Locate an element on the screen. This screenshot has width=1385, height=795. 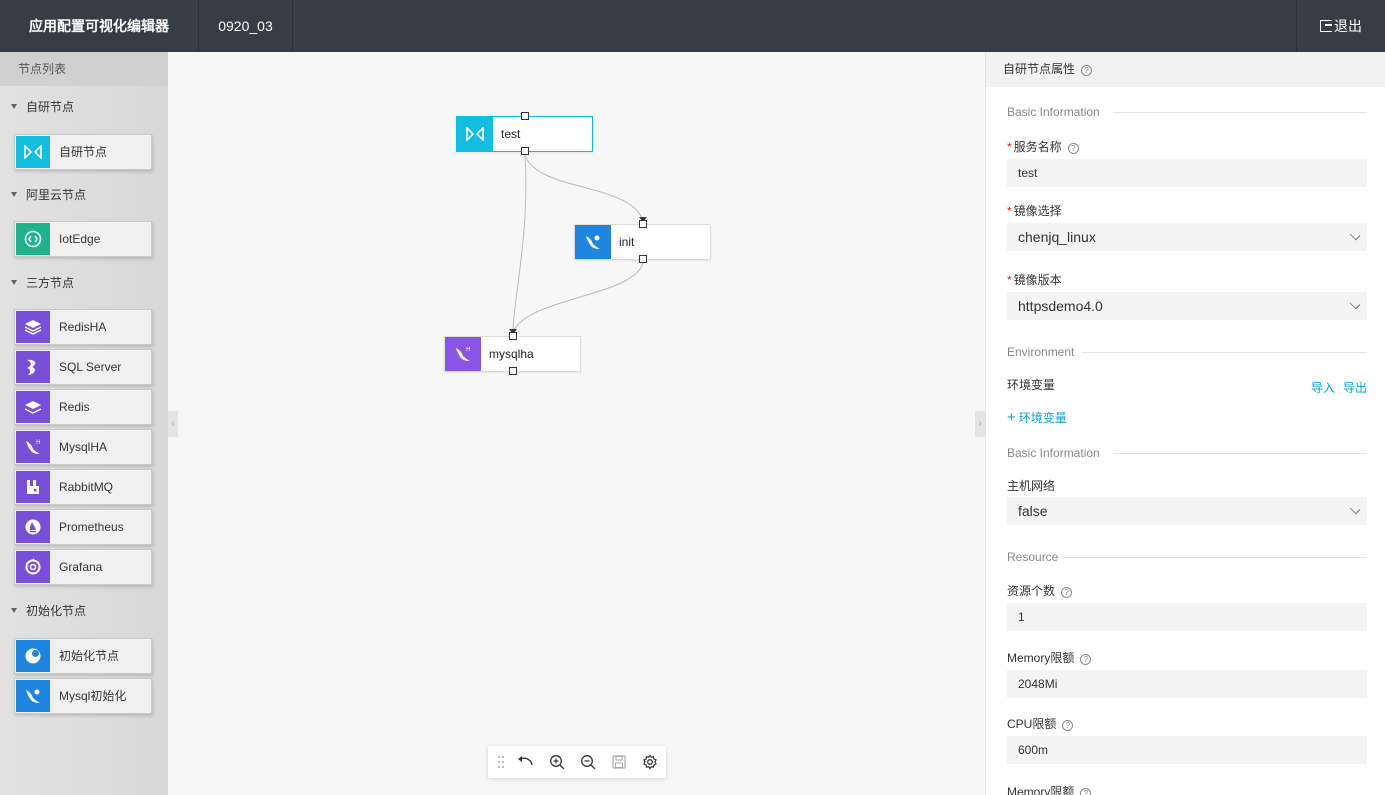
sidebar-title: 节点列表 is located at coordinates (84, 69).